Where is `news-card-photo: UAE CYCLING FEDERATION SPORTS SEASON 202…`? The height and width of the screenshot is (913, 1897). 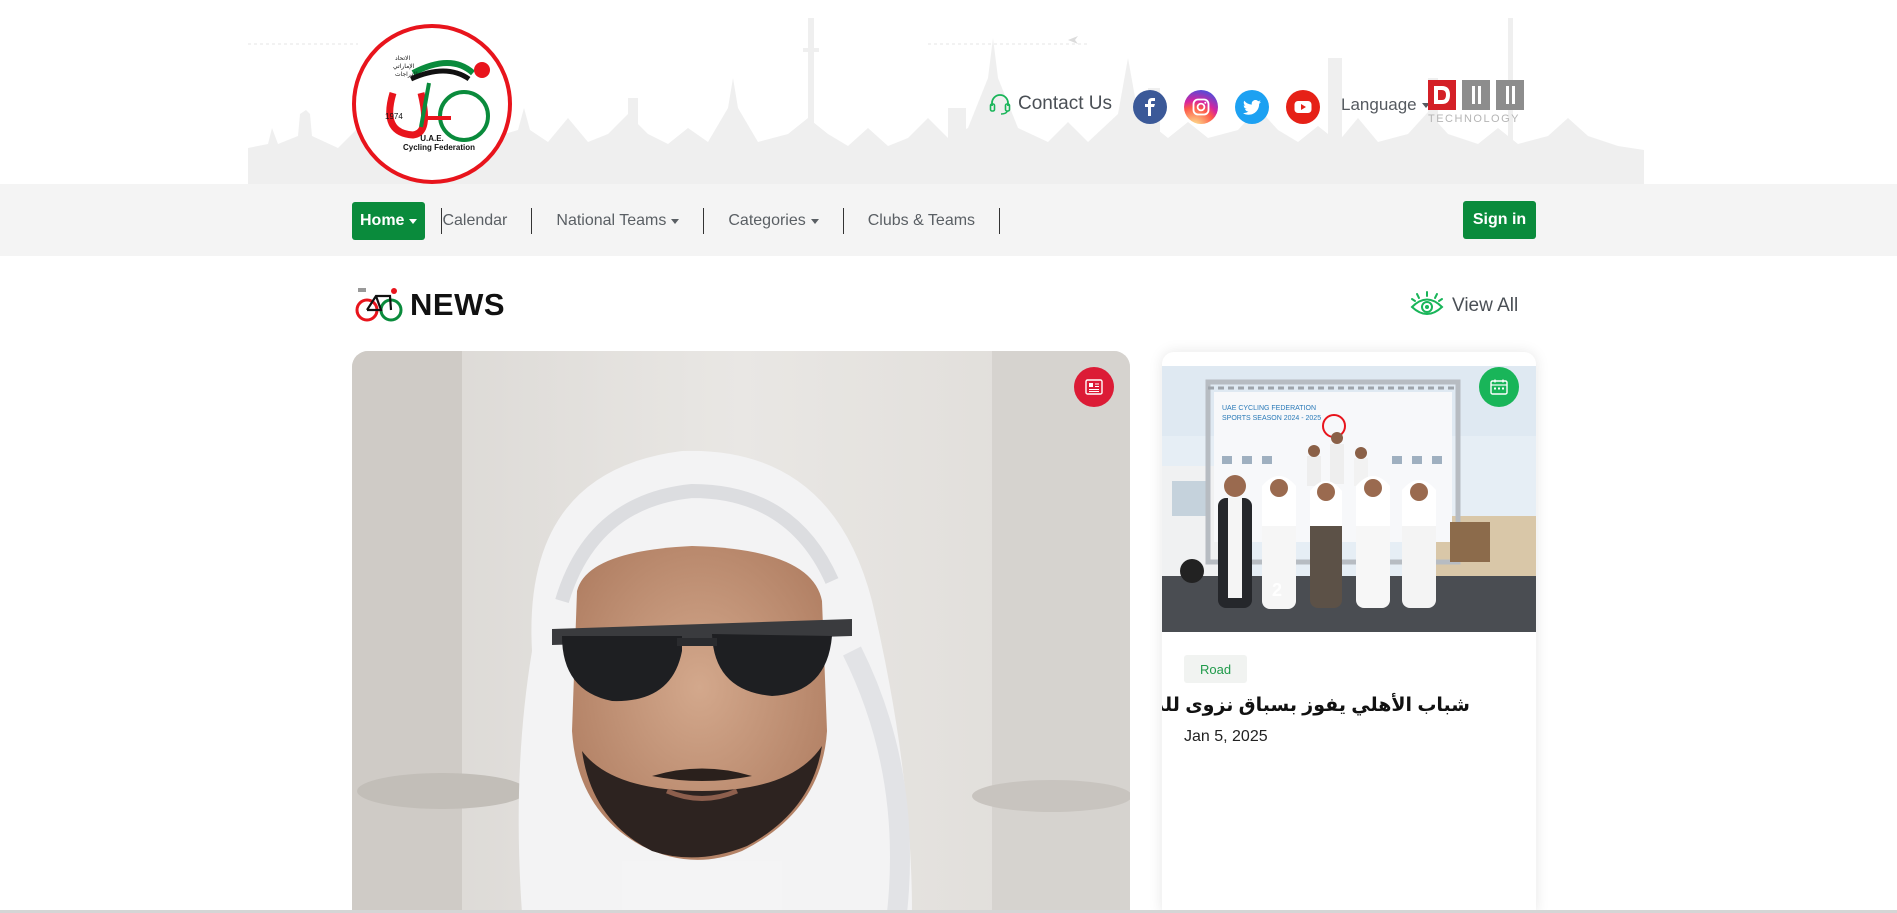
news-card-photo: UAE CYCLING FEDERATION SPORTS SEASON 202… is located at coordinates (1349, 499).